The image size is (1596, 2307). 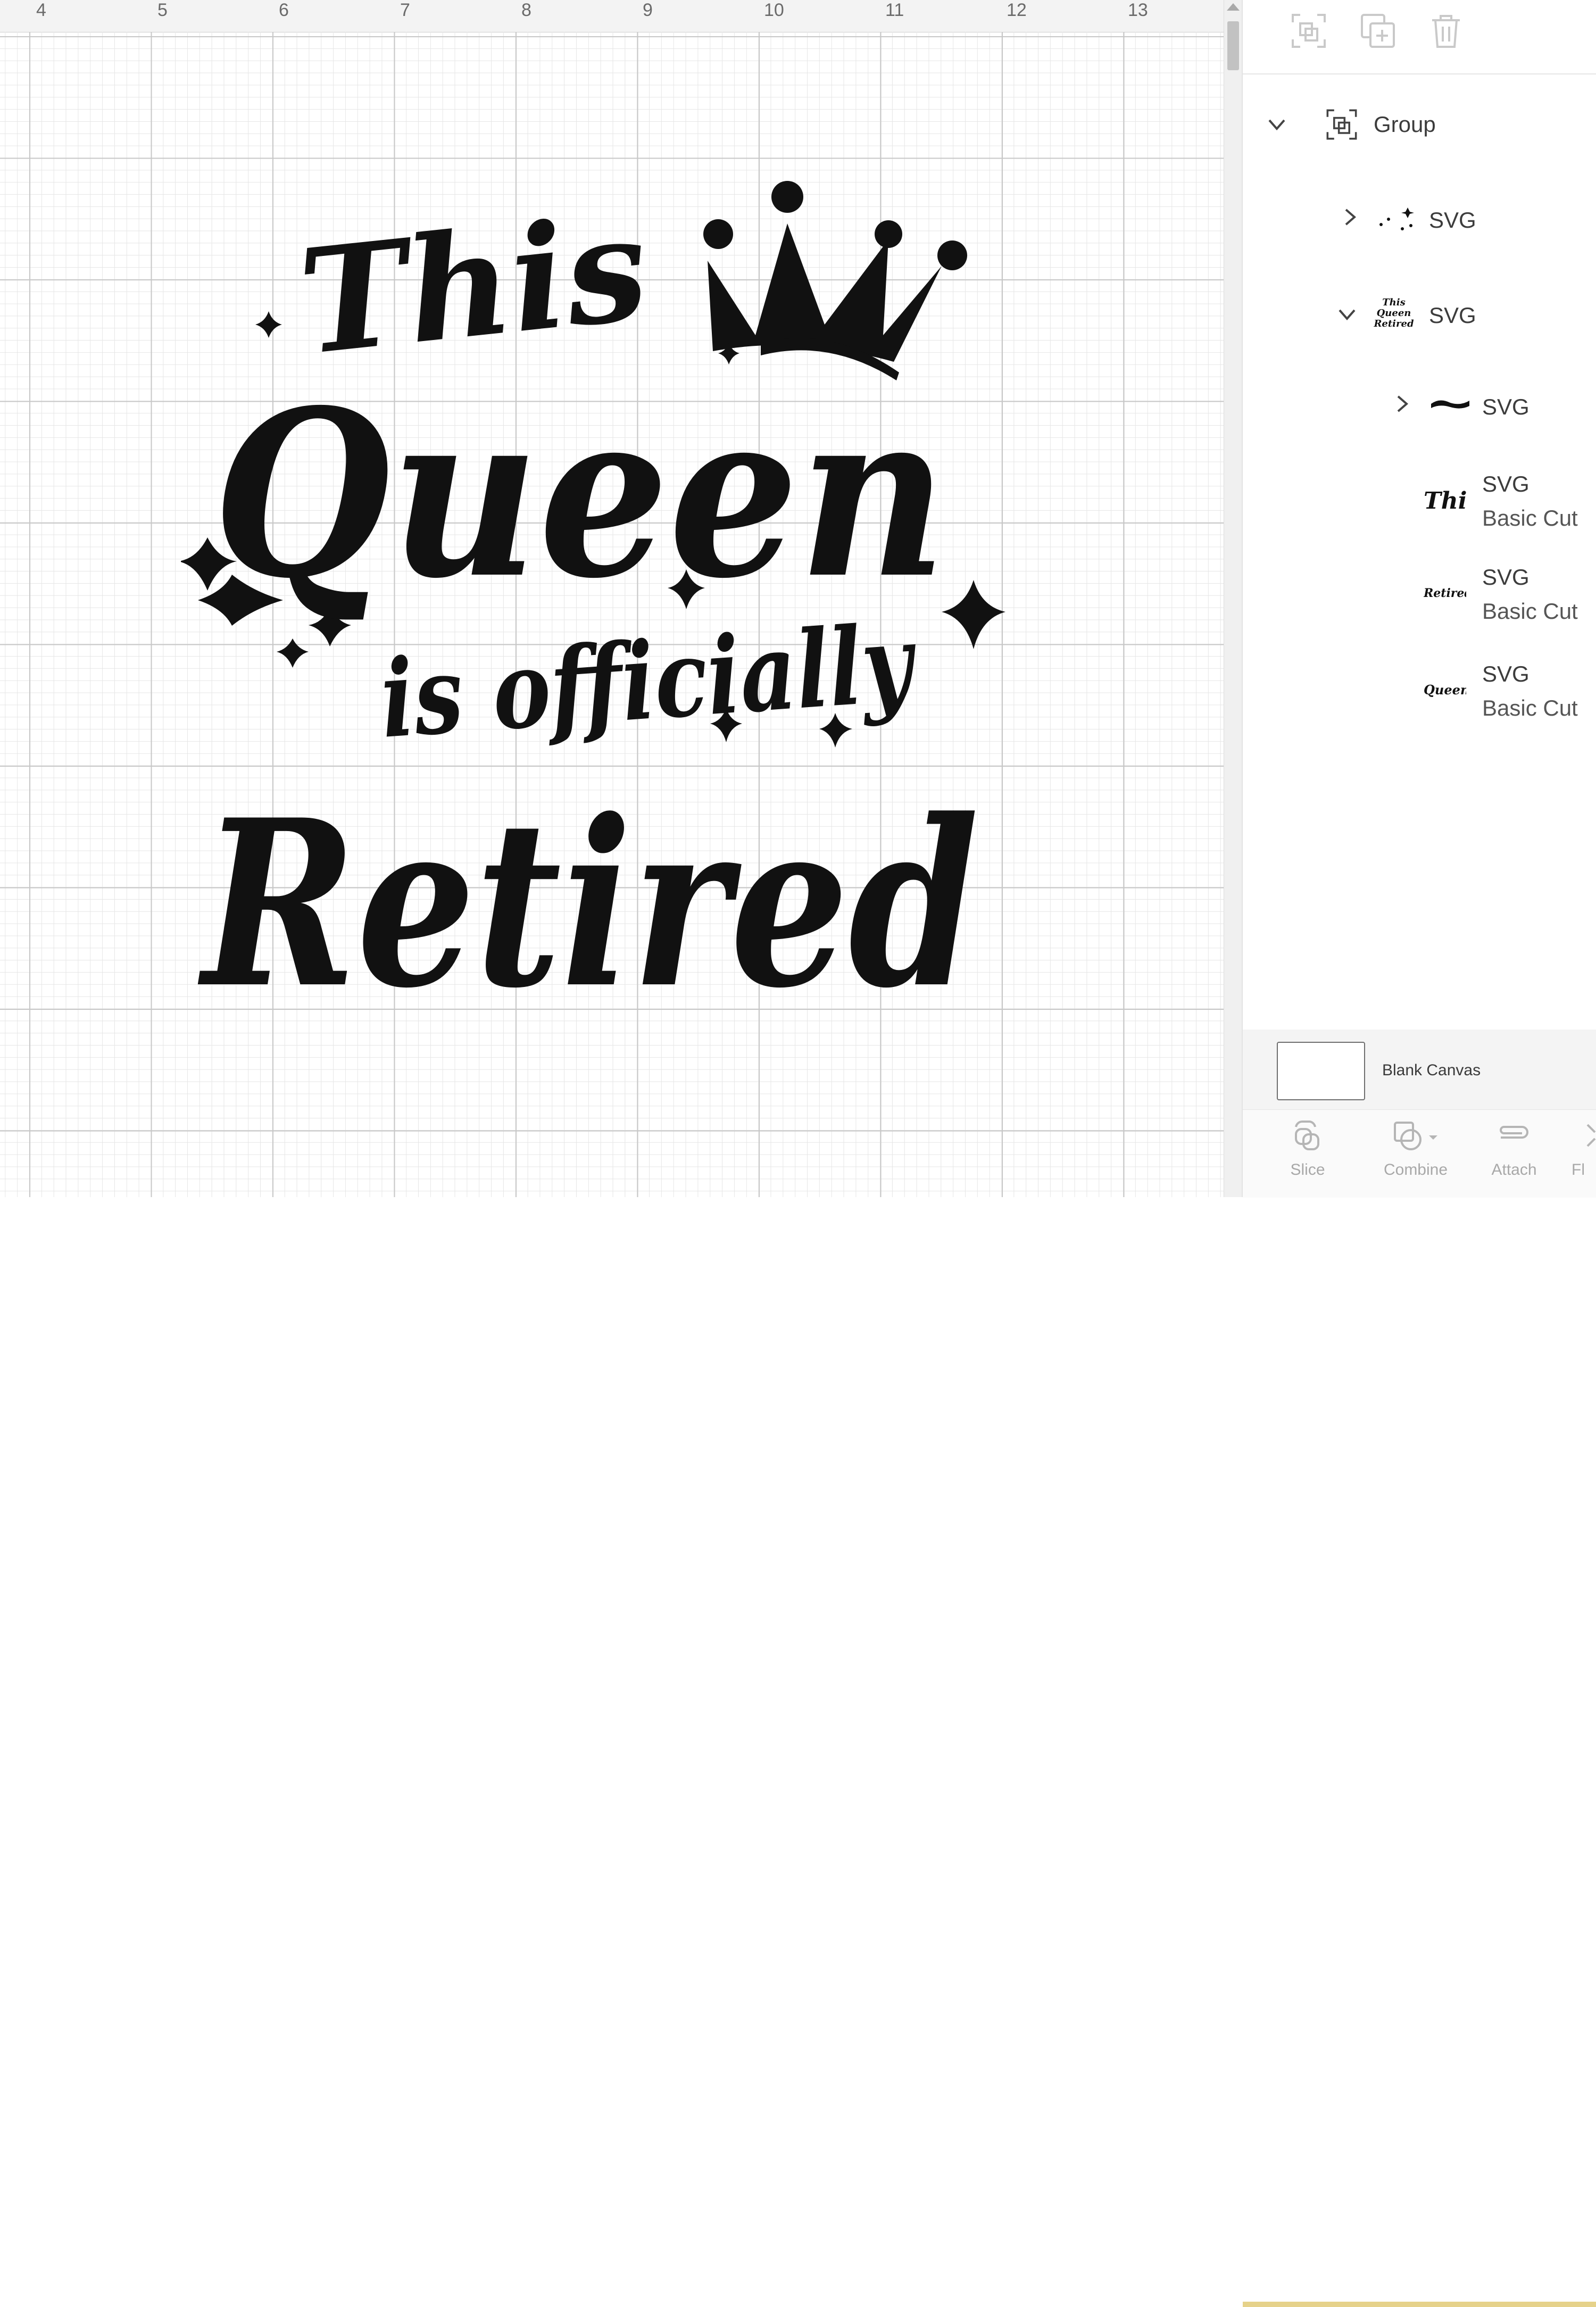 I want to click on delete-icon, so click(x=1446, y=31).